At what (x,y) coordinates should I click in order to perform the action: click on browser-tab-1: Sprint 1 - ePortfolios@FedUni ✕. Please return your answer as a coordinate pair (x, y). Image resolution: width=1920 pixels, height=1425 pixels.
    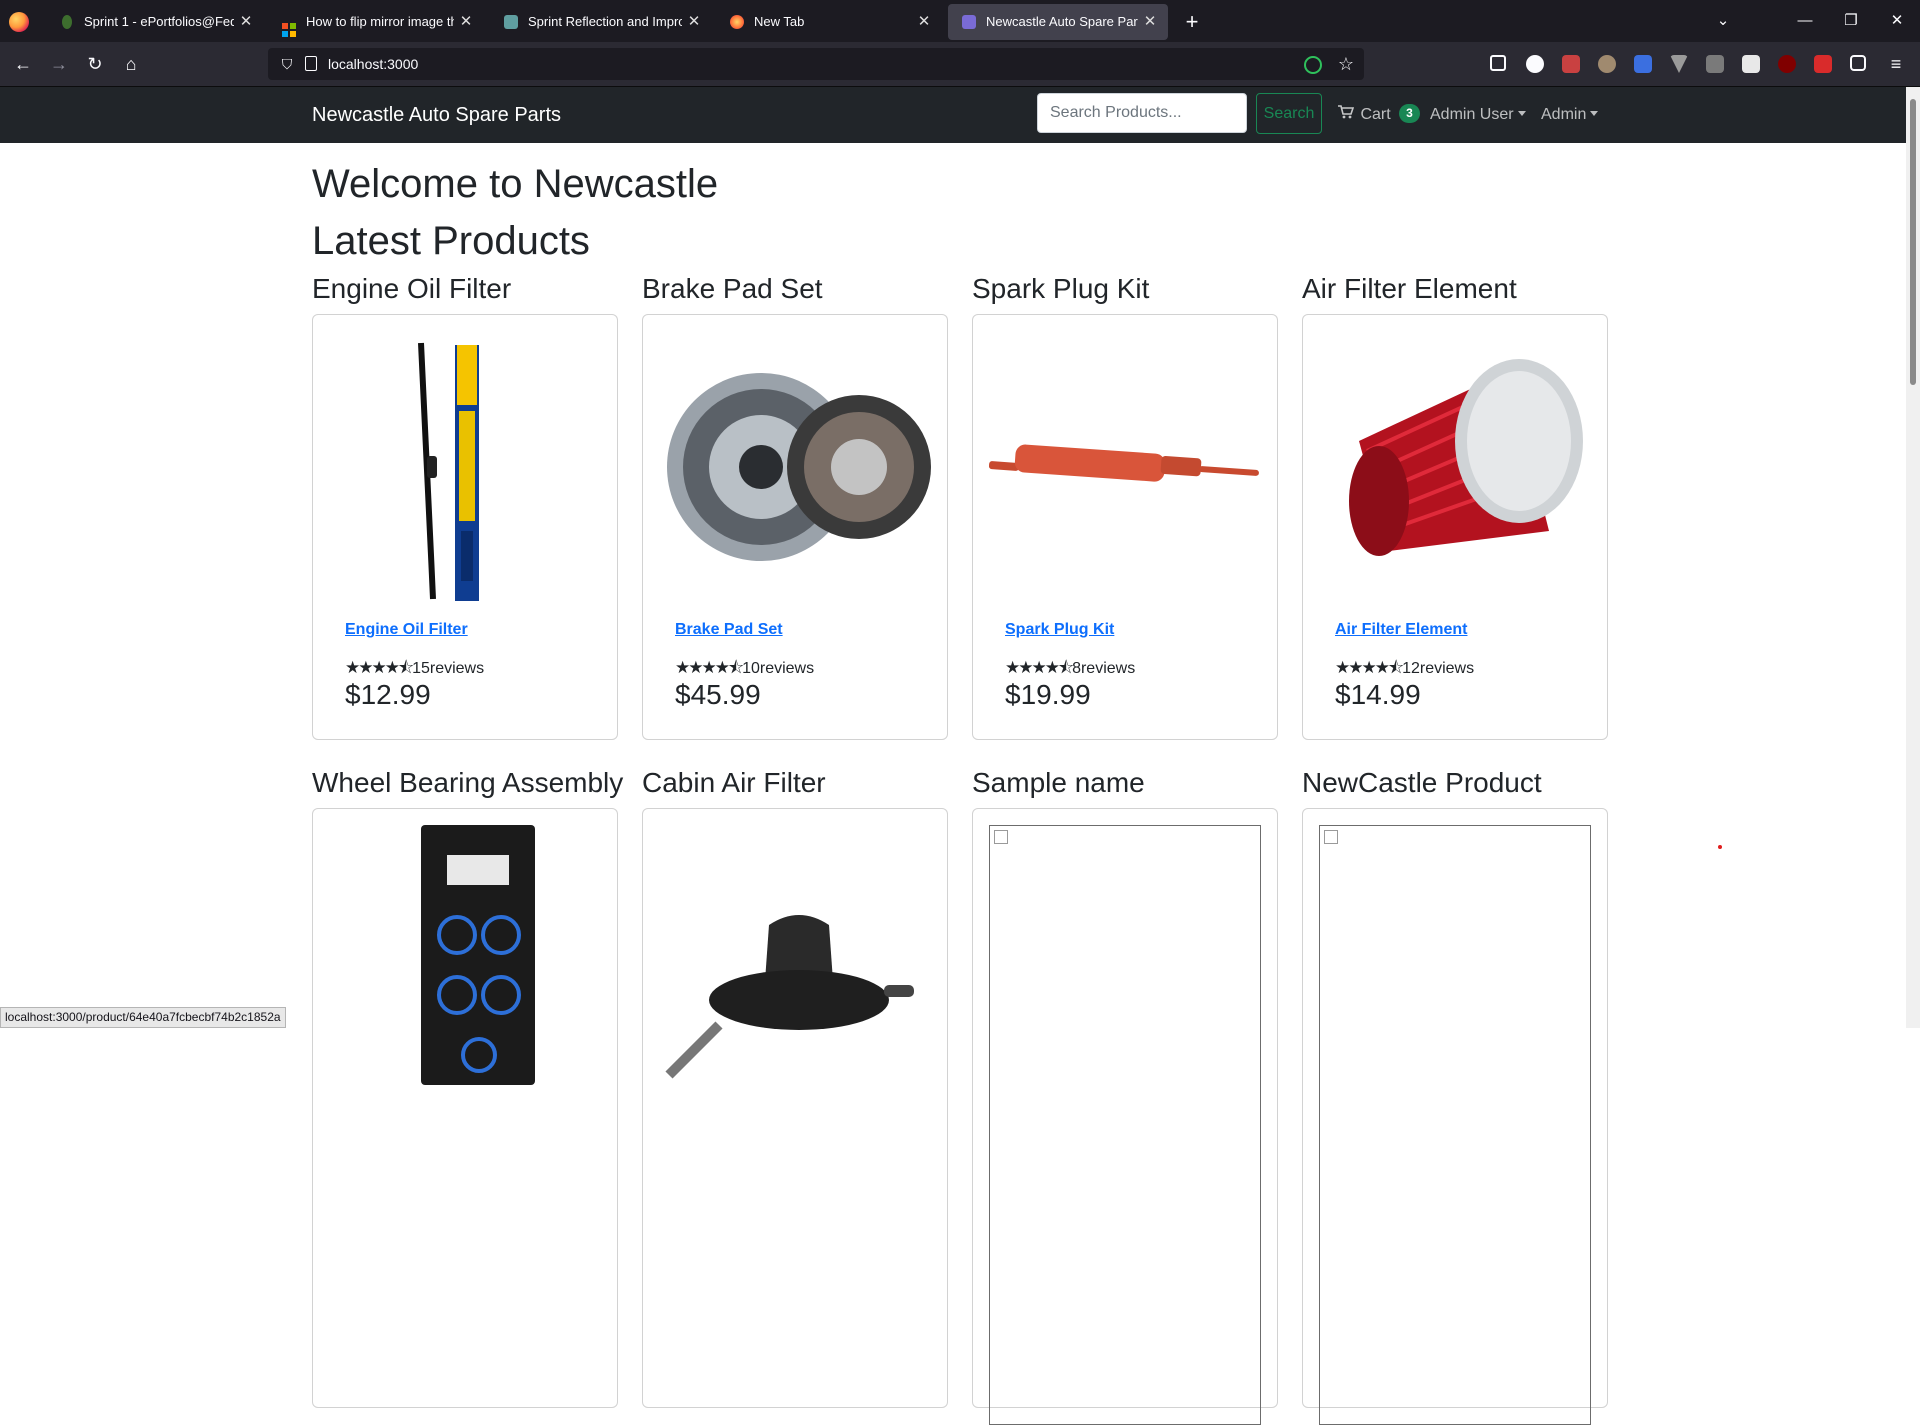
    Looking at the image, I should click on (155, 22).